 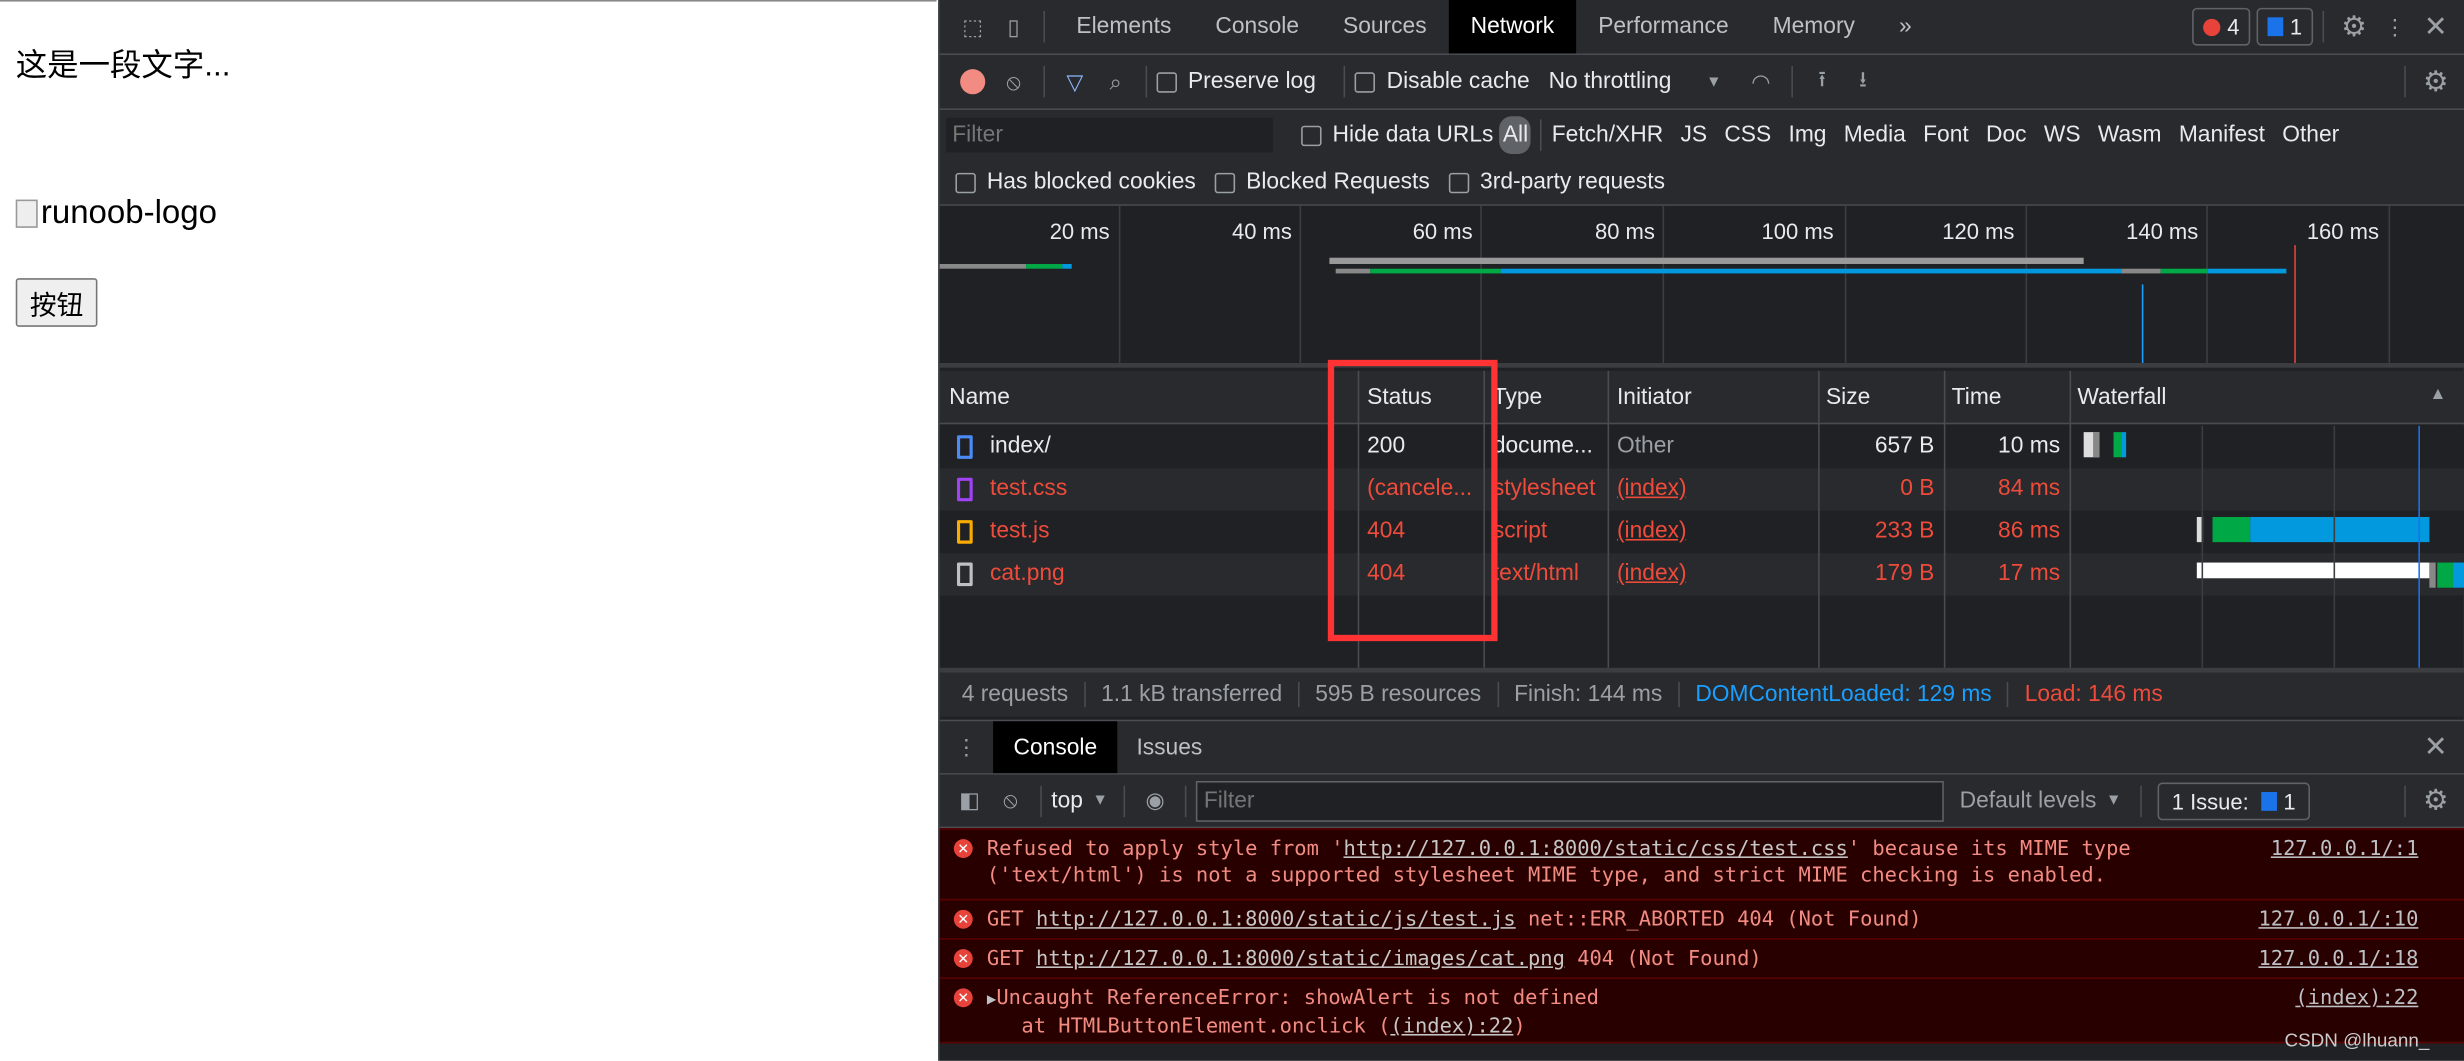 I want to click on message-source-link: 127.0.0.1/:1, so click(x=2345, y=849).